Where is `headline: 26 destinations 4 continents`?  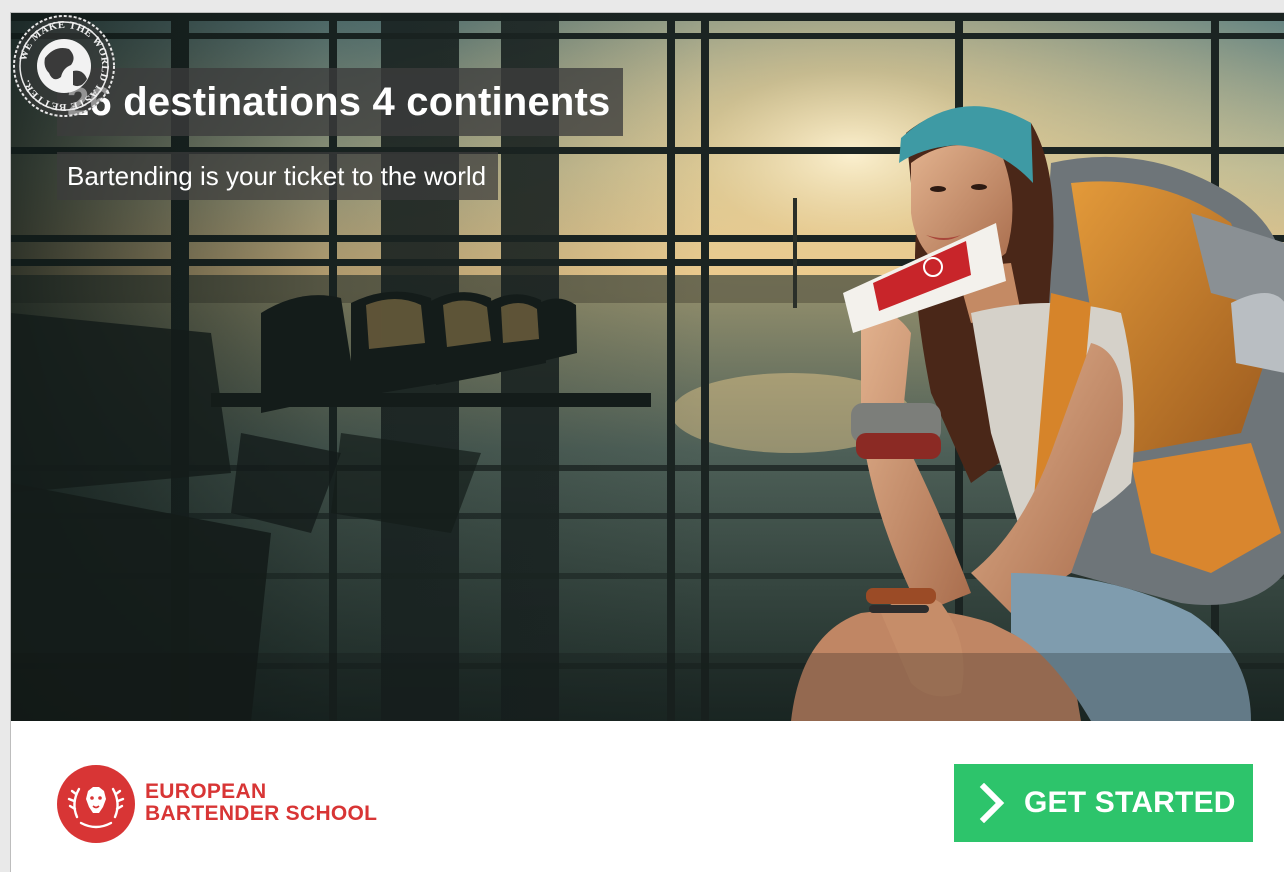 headline: 26 destinations 4 continents is located at coordinates (340, 102).